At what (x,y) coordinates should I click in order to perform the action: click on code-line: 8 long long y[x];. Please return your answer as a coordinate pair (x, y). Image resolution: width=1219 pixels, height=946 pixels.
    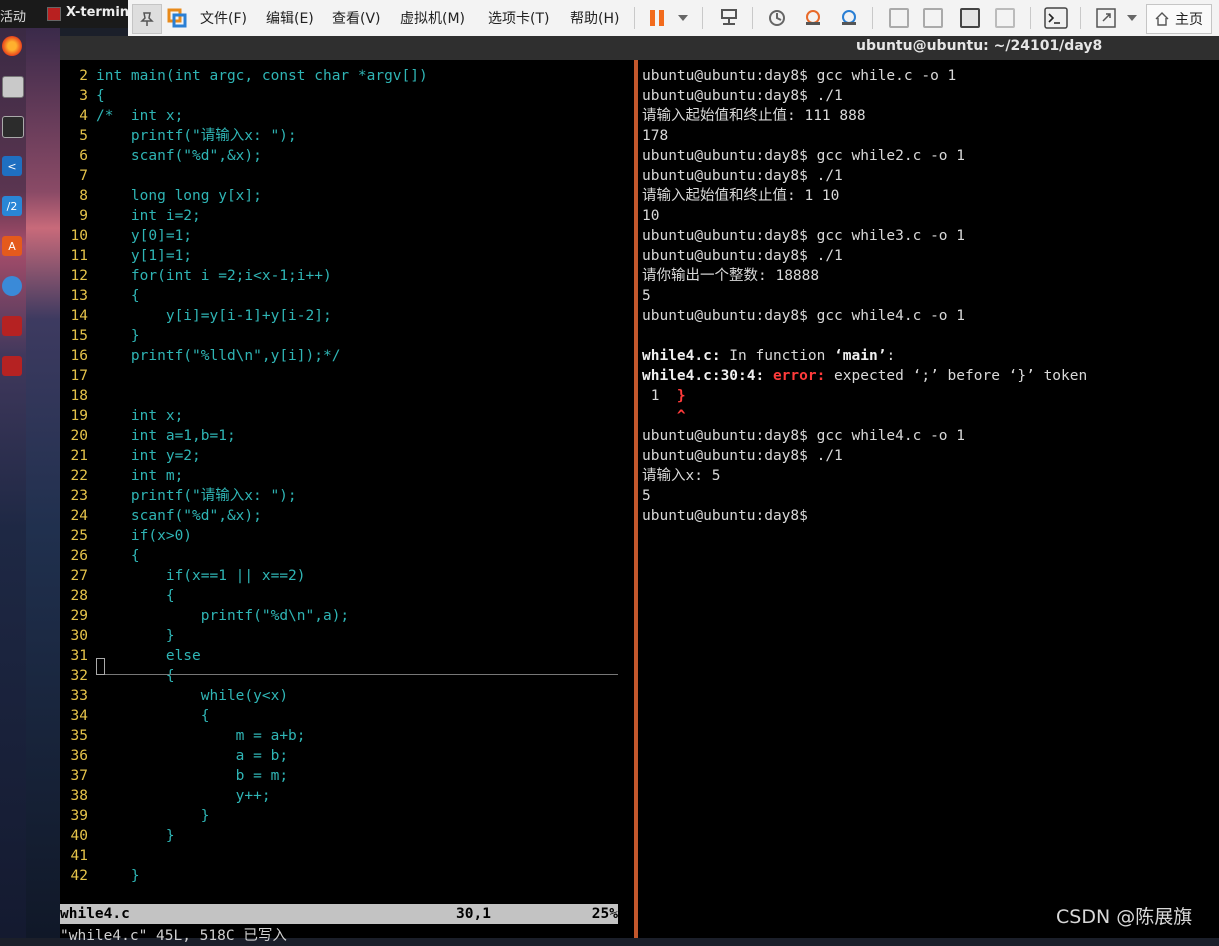
    Looking at the image, I should click on (340, 196).